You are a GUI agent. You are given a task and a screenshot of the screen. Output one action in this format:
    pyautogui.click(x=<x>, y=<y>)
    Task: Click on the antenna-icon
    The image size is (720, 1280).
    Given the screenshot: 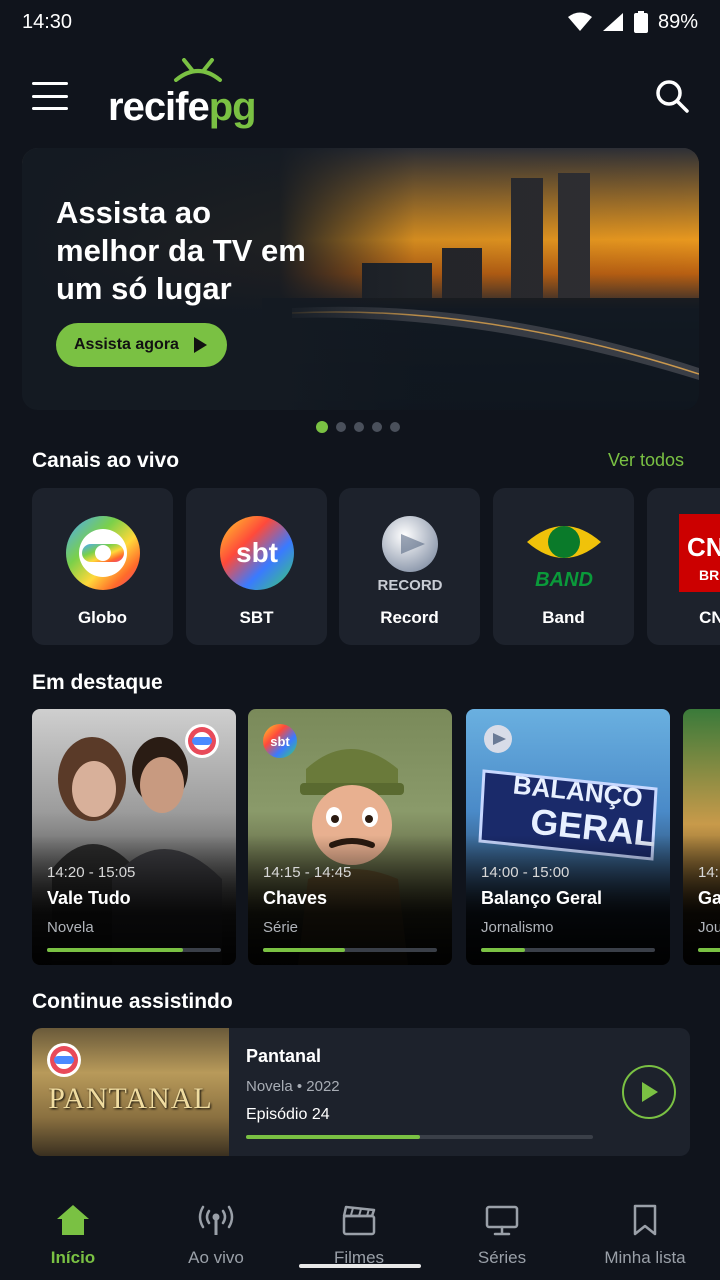 What is the action you would take?
    pyautogui.click(x=198, y=70)
    